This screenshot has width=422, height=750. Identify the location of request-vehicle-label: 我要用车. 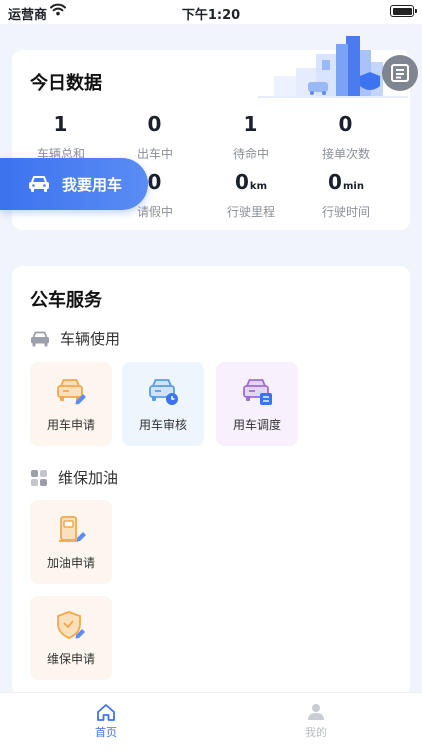
(92, 184).